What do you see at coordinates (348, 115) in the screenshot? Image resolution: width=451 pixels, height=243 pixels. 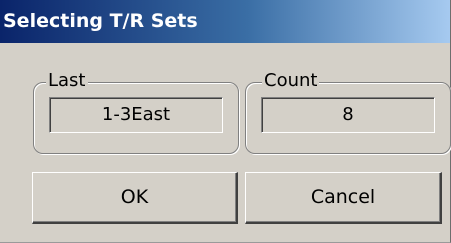 I see `count-value-field: 8` at bounding box center [348, 115].